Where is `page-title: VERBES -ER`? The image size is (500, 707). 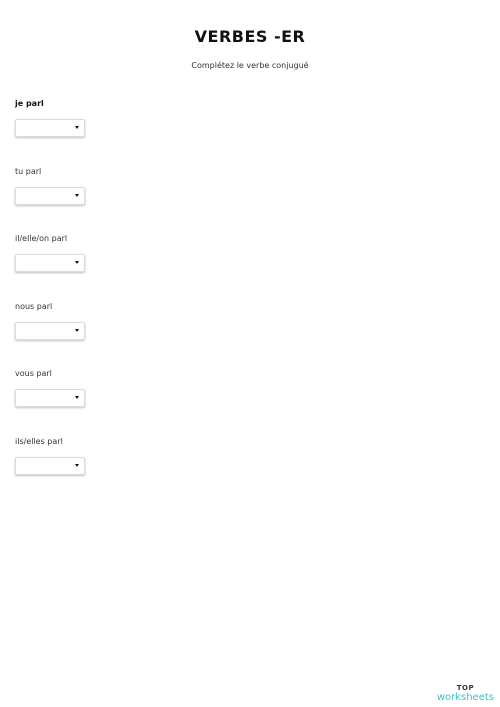
page-title: VERBES -ER is located at coordinates (250, 36).